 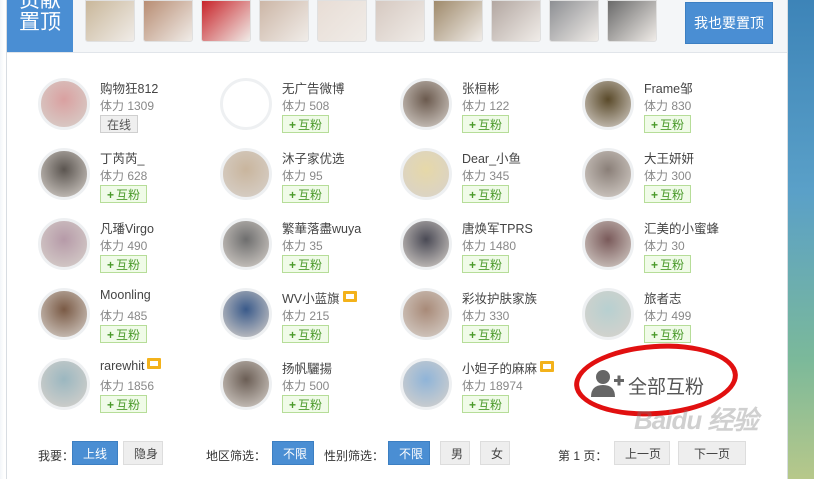 I want to click on user-name: 凡璠Virgo, so click(x=127, y=227).